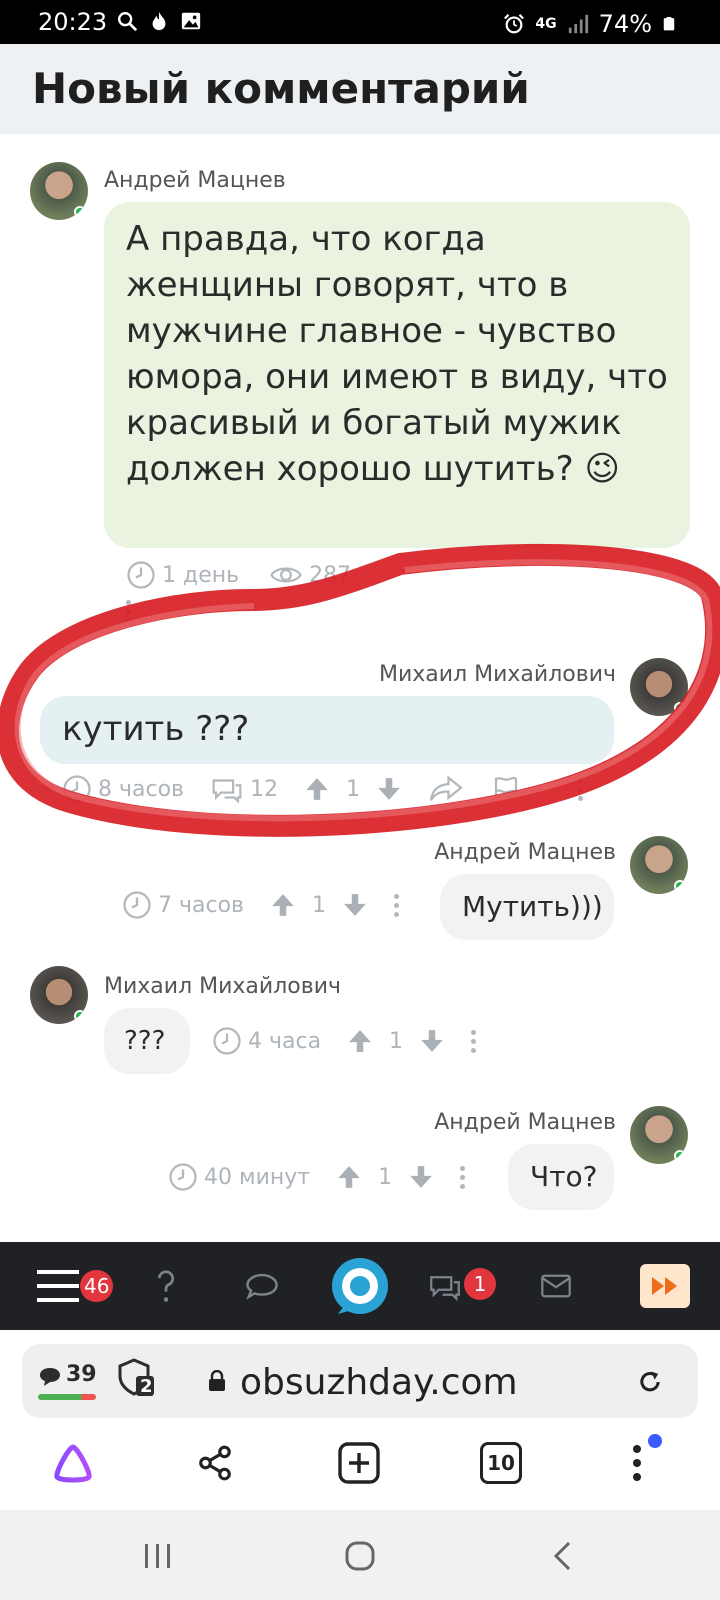 This screenshot has height=1600, width=720. I want to click on tabs-icon: 10, so click(501, 1463).